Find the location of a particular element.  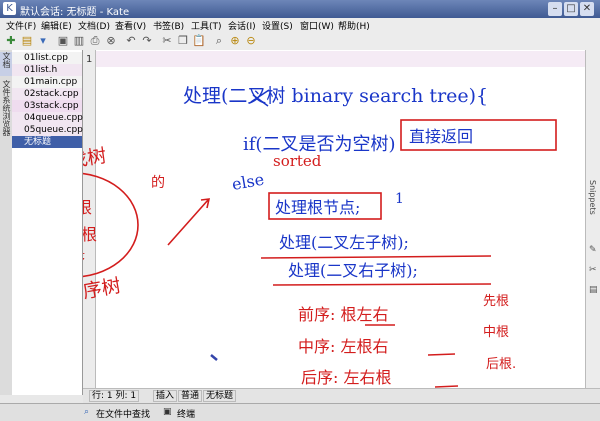

menu-window: 窗口(W) is located at coordinates (317, 25).